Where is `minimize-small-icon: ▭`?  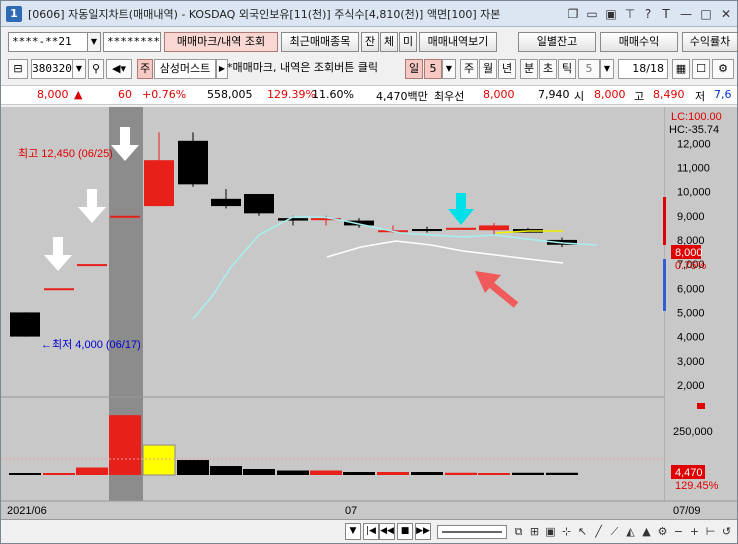 minimize-small-icon: ▭ is located at coordinates (592, 14).